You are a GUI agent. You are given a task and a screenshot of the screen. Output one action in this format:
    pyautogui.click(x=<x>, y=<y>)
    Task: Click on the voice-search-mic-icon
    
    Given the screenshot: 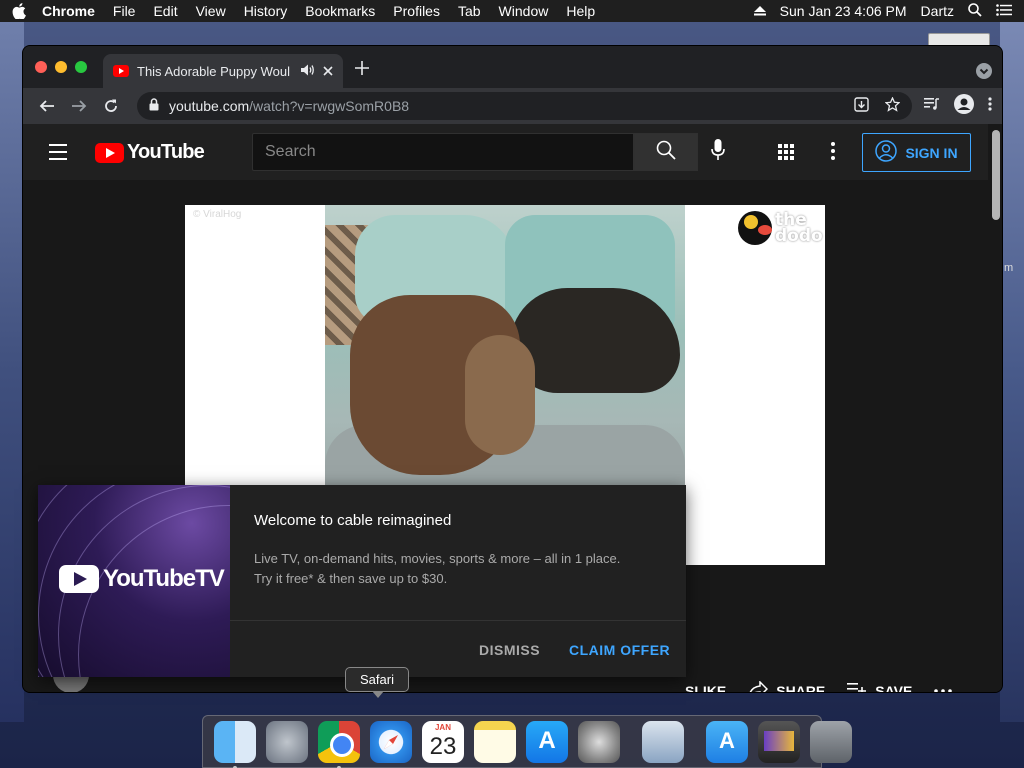 What is the action you would take?
    pyautogui.click(x=718, y=152)
    